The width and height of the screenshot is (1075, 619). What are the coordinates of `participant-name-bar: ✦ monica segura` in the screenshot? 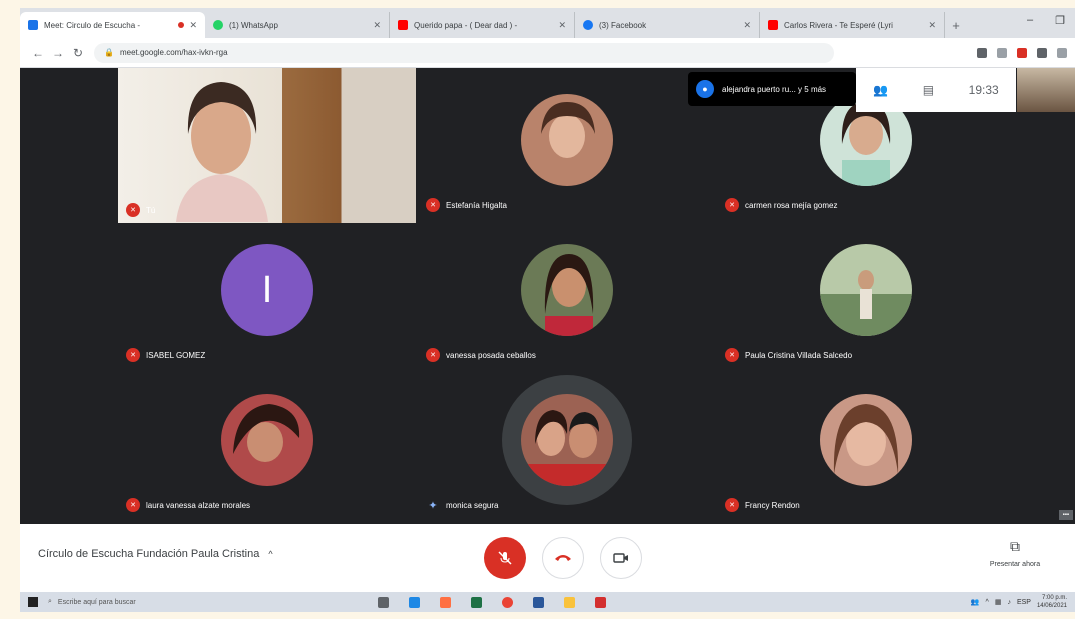 It's located at (462, 505).